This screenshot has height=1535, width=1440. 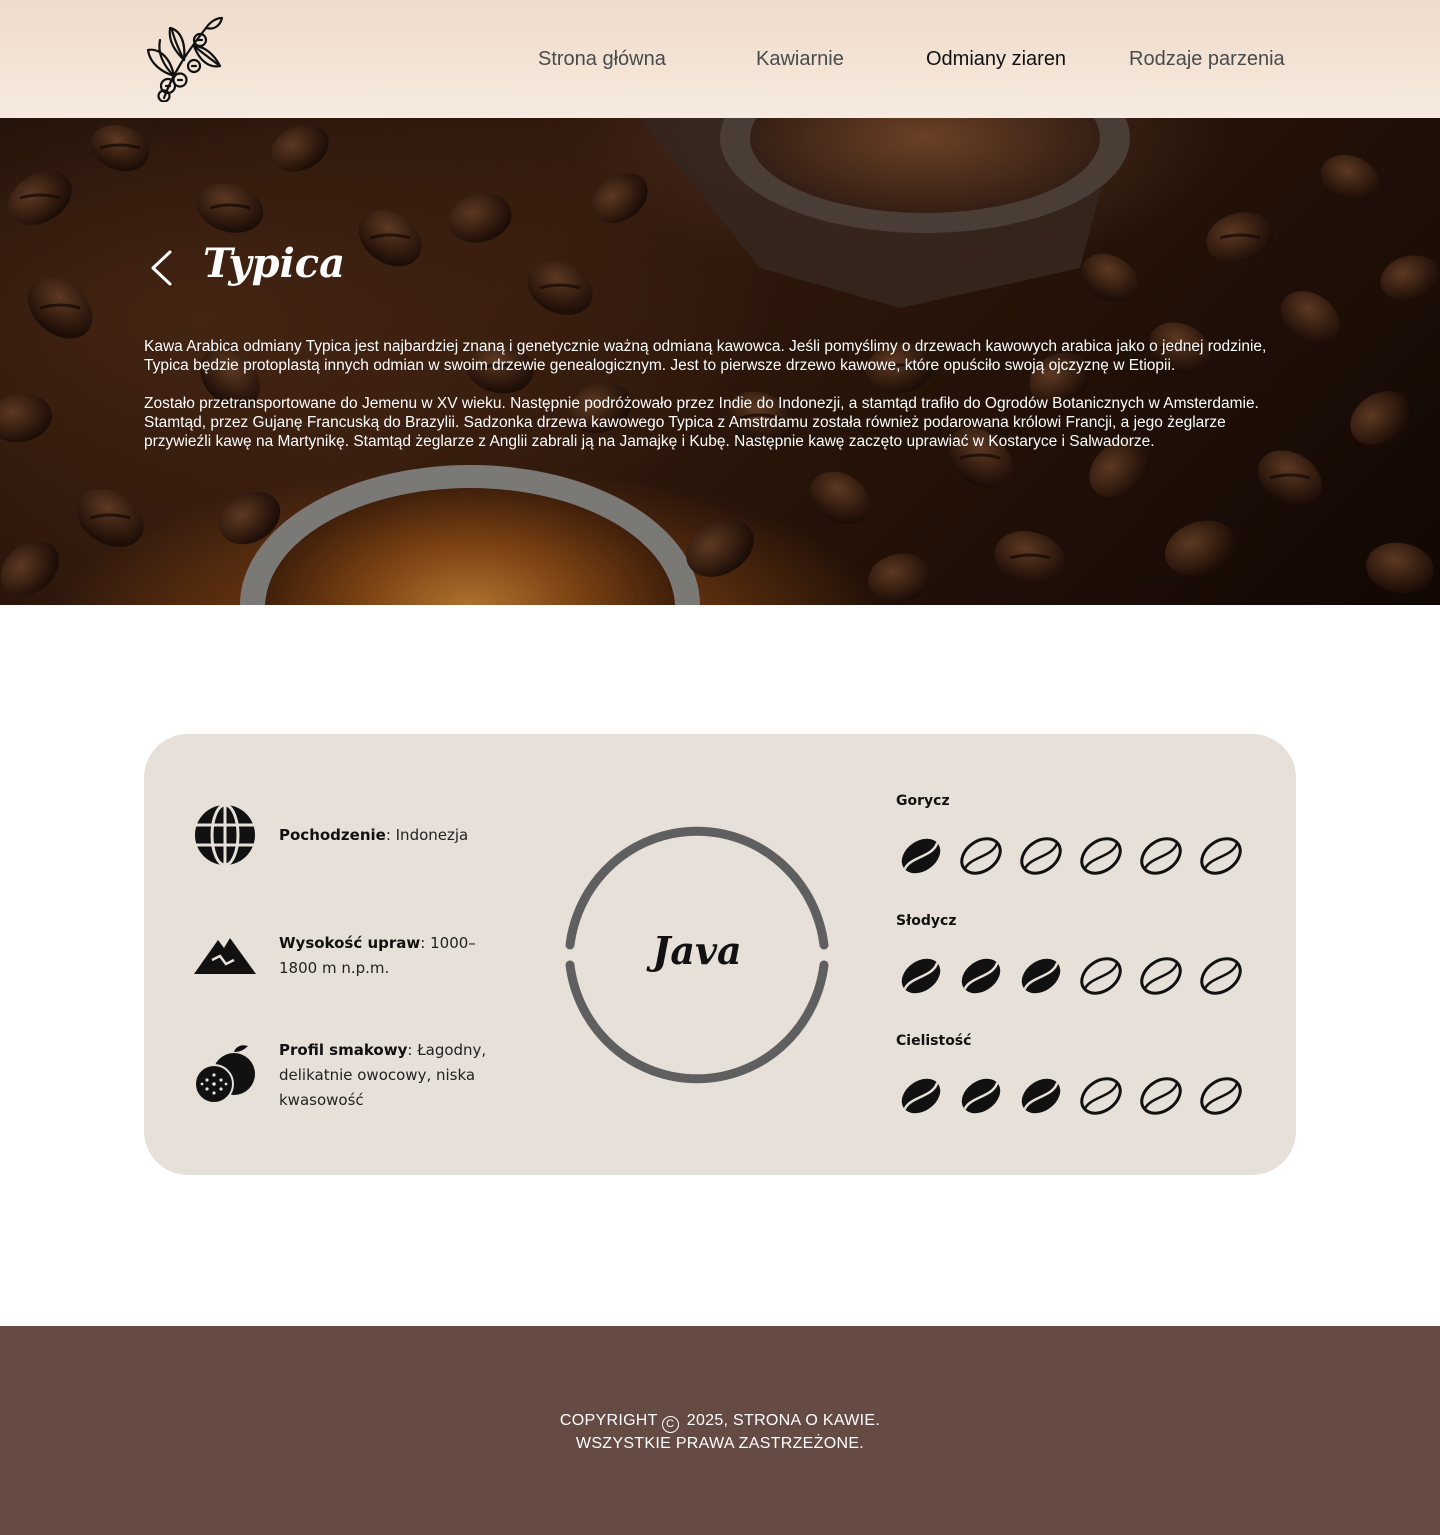 I want to click on flavor-label: Profil smakowy, so click(x=343, y=1050).